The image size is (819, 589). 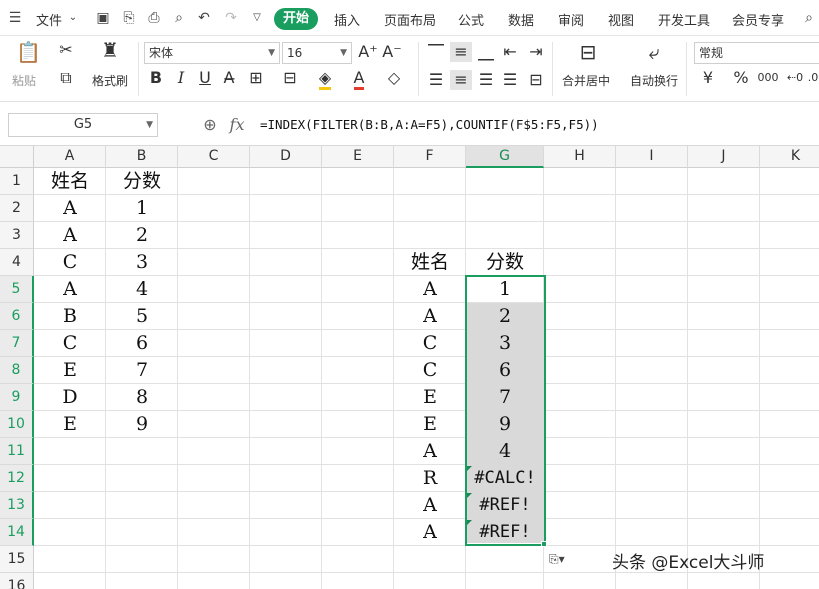 What do you see at coordinates (142, 343) in the screenshot?
I see `column-b-cell: 6` at bounding box center [142, 343].